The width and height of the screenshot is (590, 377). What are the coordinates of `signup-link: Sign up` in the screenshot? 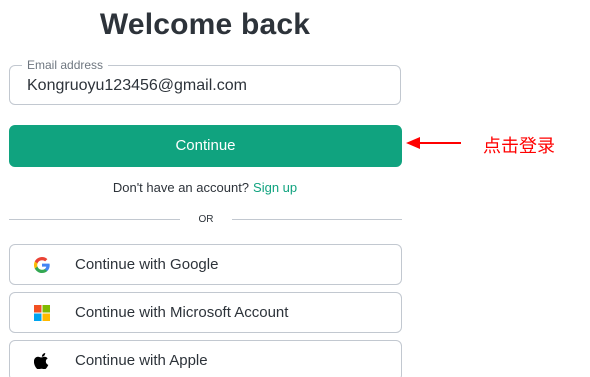 It's located at (275, 187).